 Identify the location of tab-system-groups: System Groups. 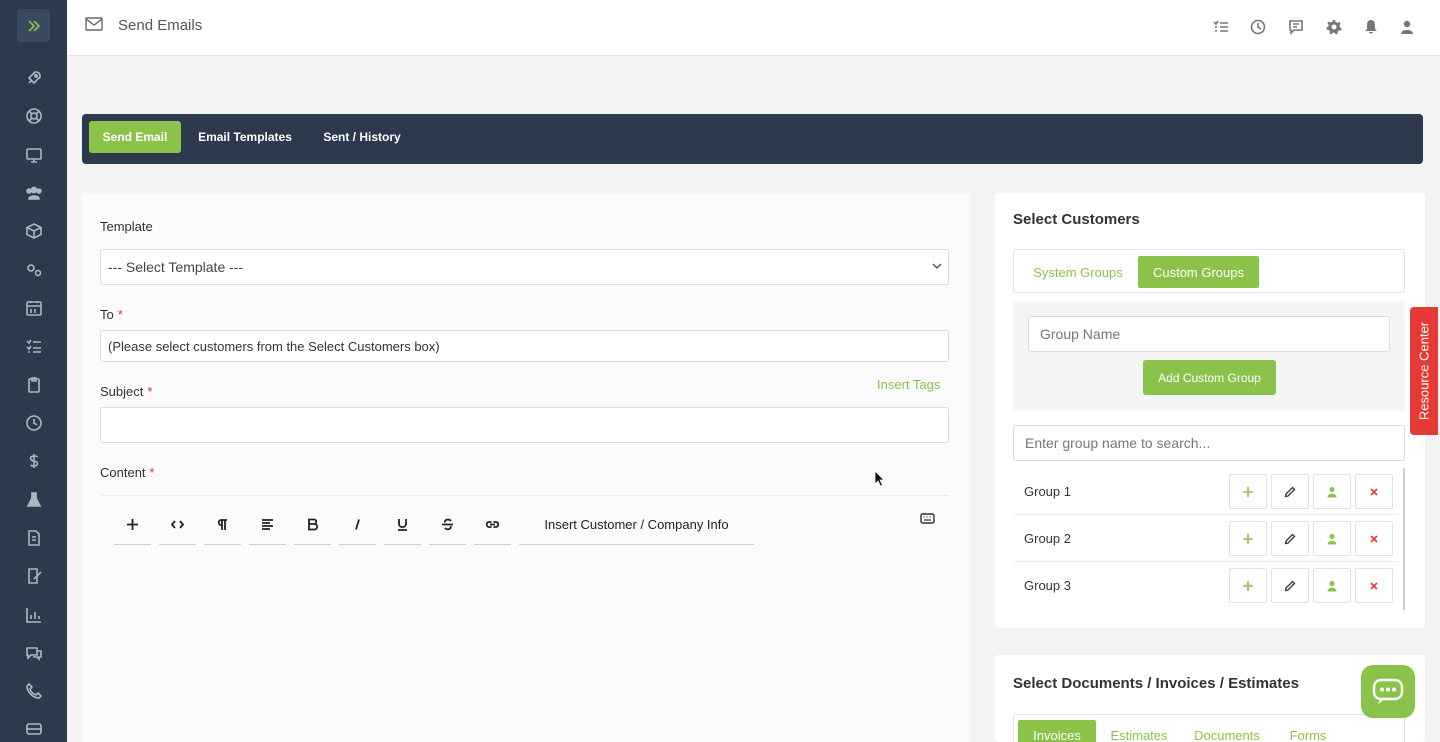
(1078, 272).